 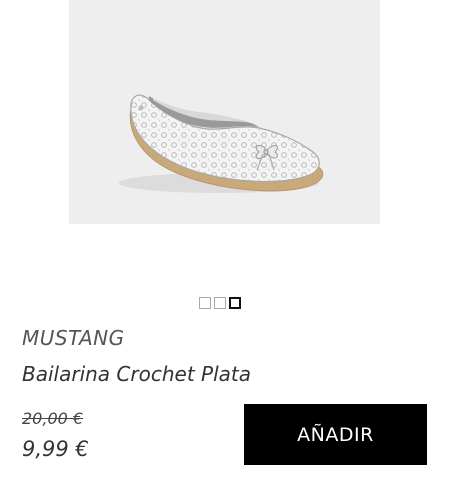 I want to click on carousel-dot-active, so click(x=235, y=303).